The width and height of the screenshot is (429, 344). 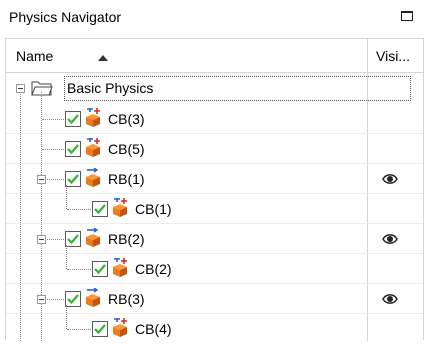 What do you see at coordinates (214, 179) in the screenshot?
I see `tree-row: RB(1)` at bounding box center [214, 179].